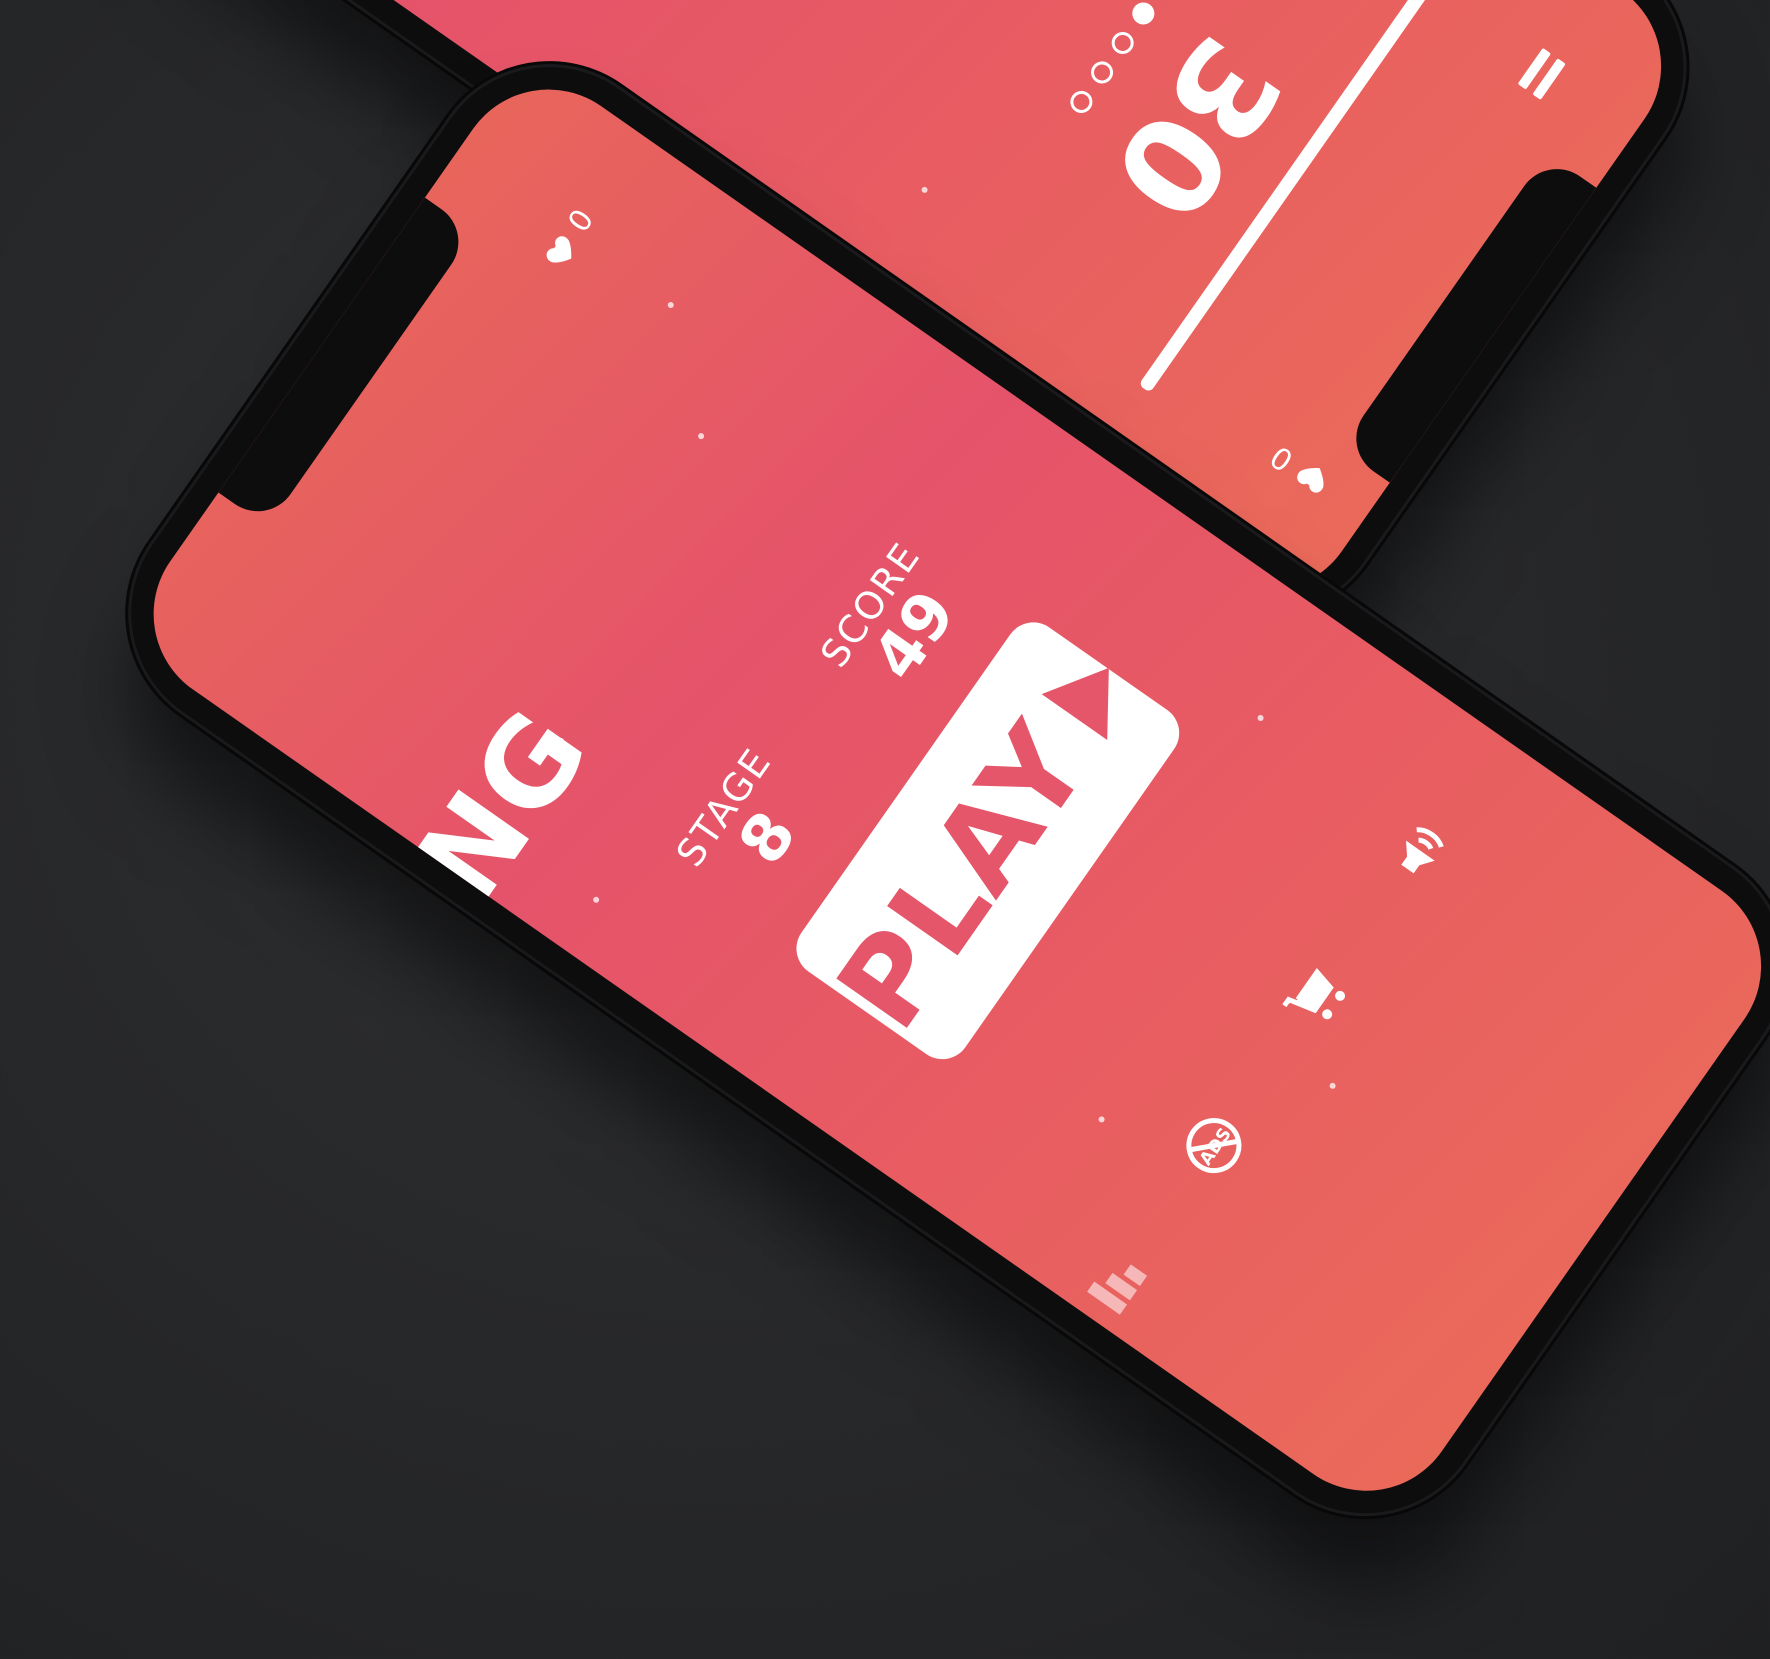 This screenshot has height=1659, width=1770. Describe the element at coordinates (896, 622) in the screenshot. I see `score-stat: SCORE 49` at that location.